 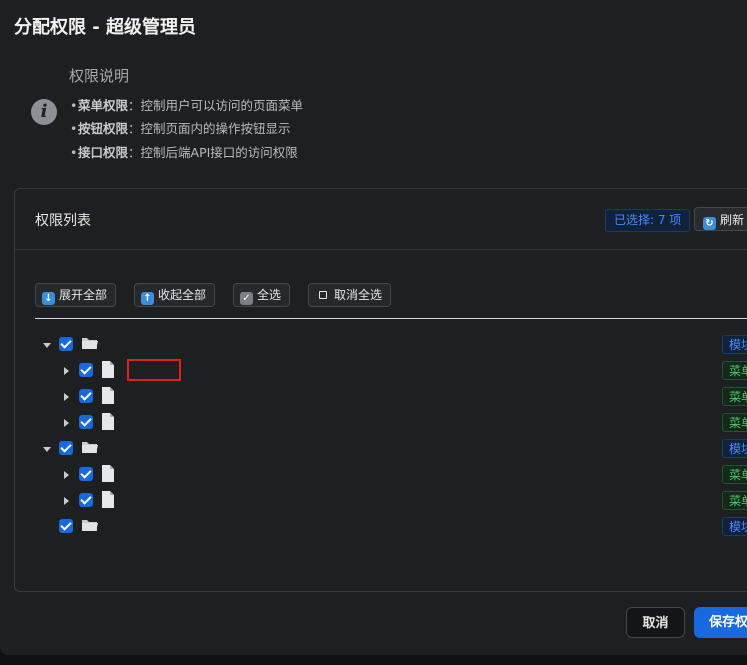 I want to click on info-term: 接口权限, so click(x=103, y=152).